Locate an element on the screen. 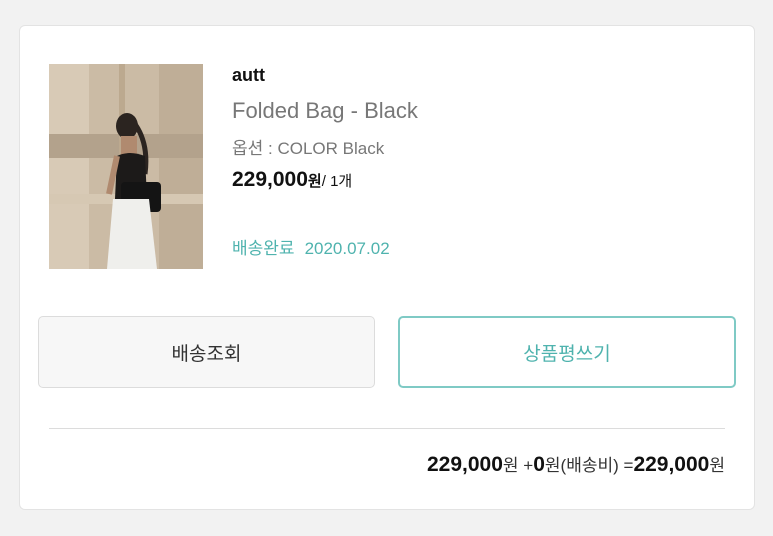  order-total-summary: 229,000원 +0원(배송비) =229,000원 is located at coordinates (576, 464).